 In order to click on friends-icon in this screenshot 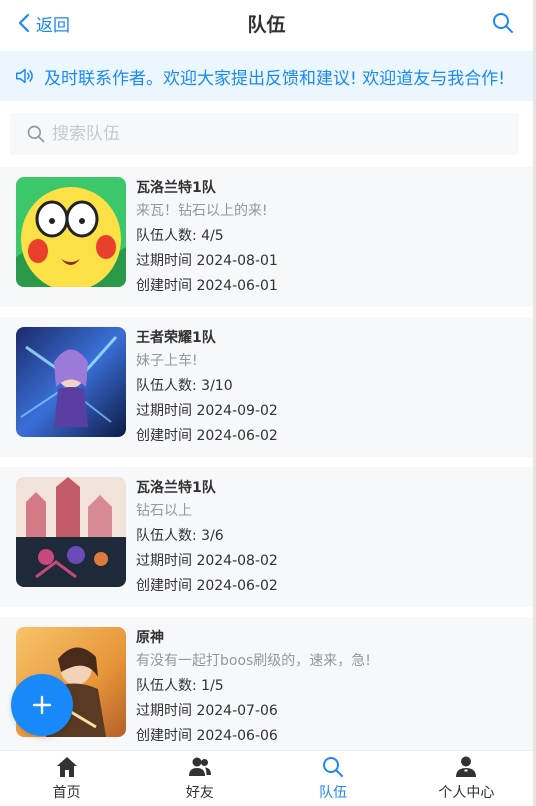, I will do `click(199, 766)`.